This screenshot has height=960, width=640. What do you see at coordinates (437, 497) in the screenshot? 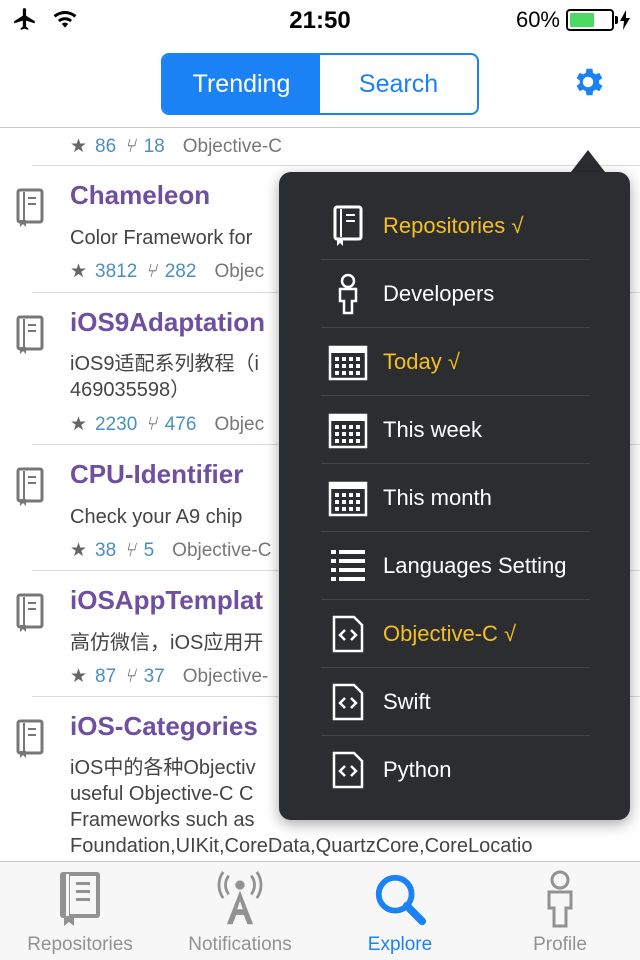
I see `menu-item-label: This month` at bounding box center [437, 497].